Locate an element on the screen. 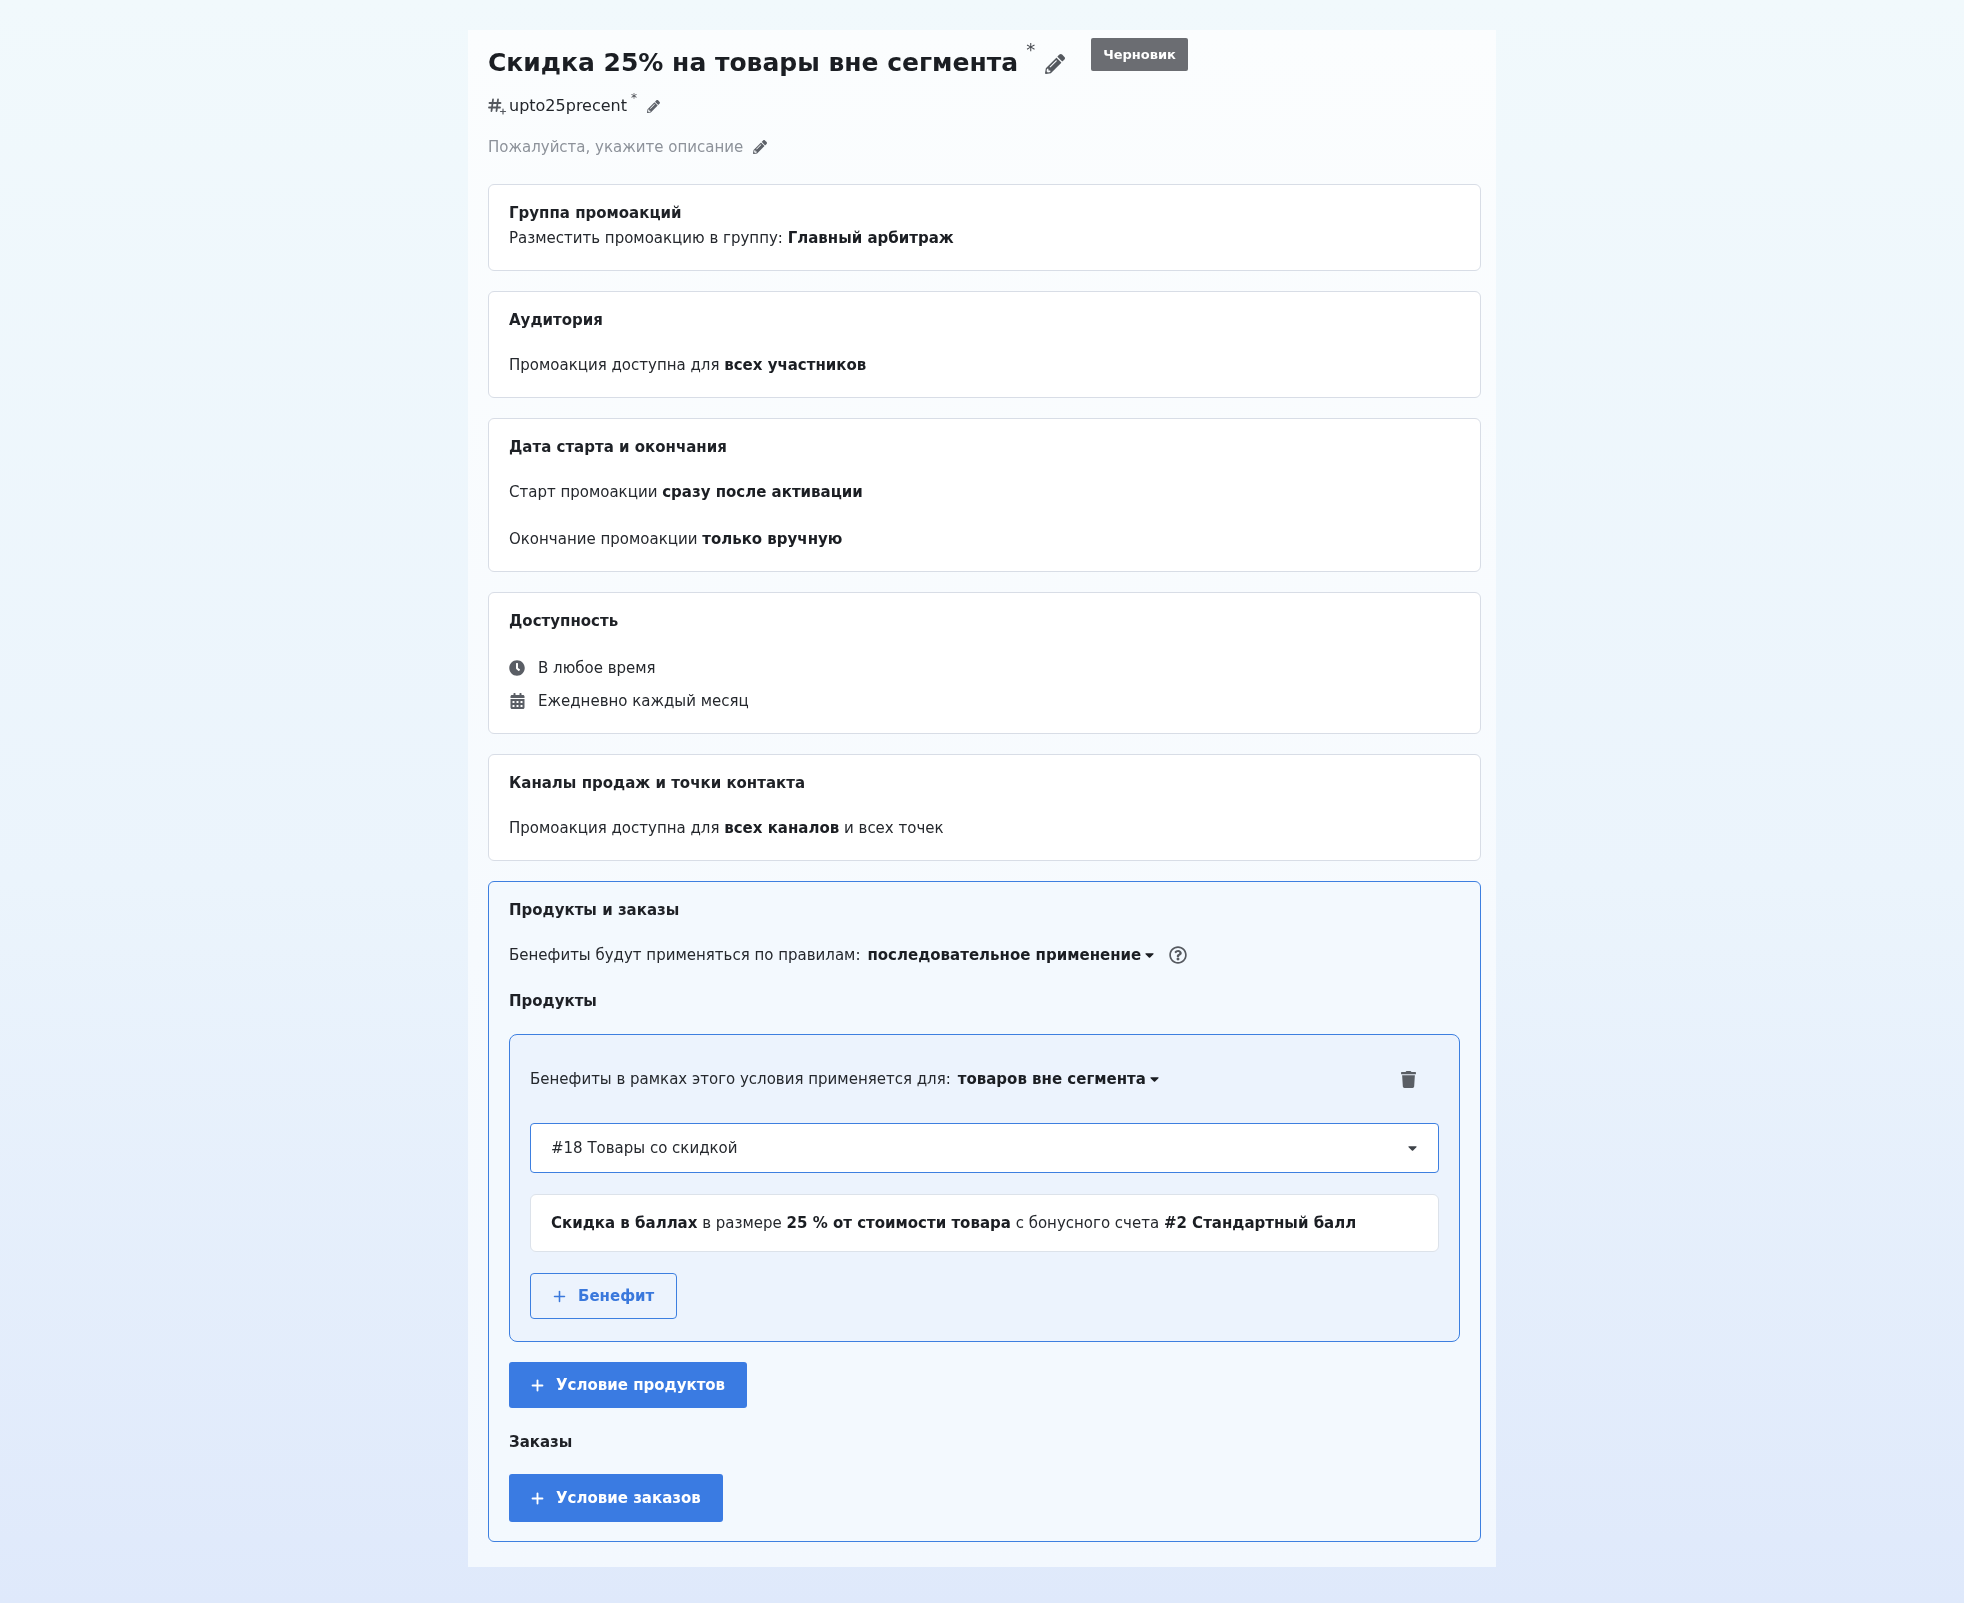  schedule-text: В любое время is located at coordinates (597, 668).